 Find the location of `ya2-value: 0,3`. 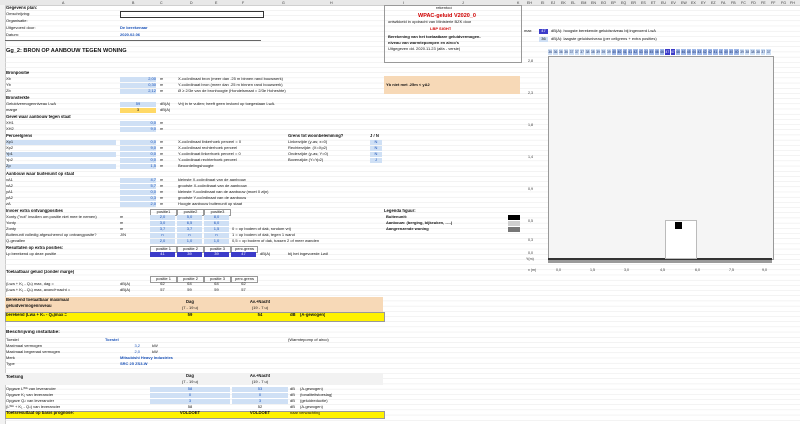

ya2-value: 0,3 is located at coordinates (138, 198).